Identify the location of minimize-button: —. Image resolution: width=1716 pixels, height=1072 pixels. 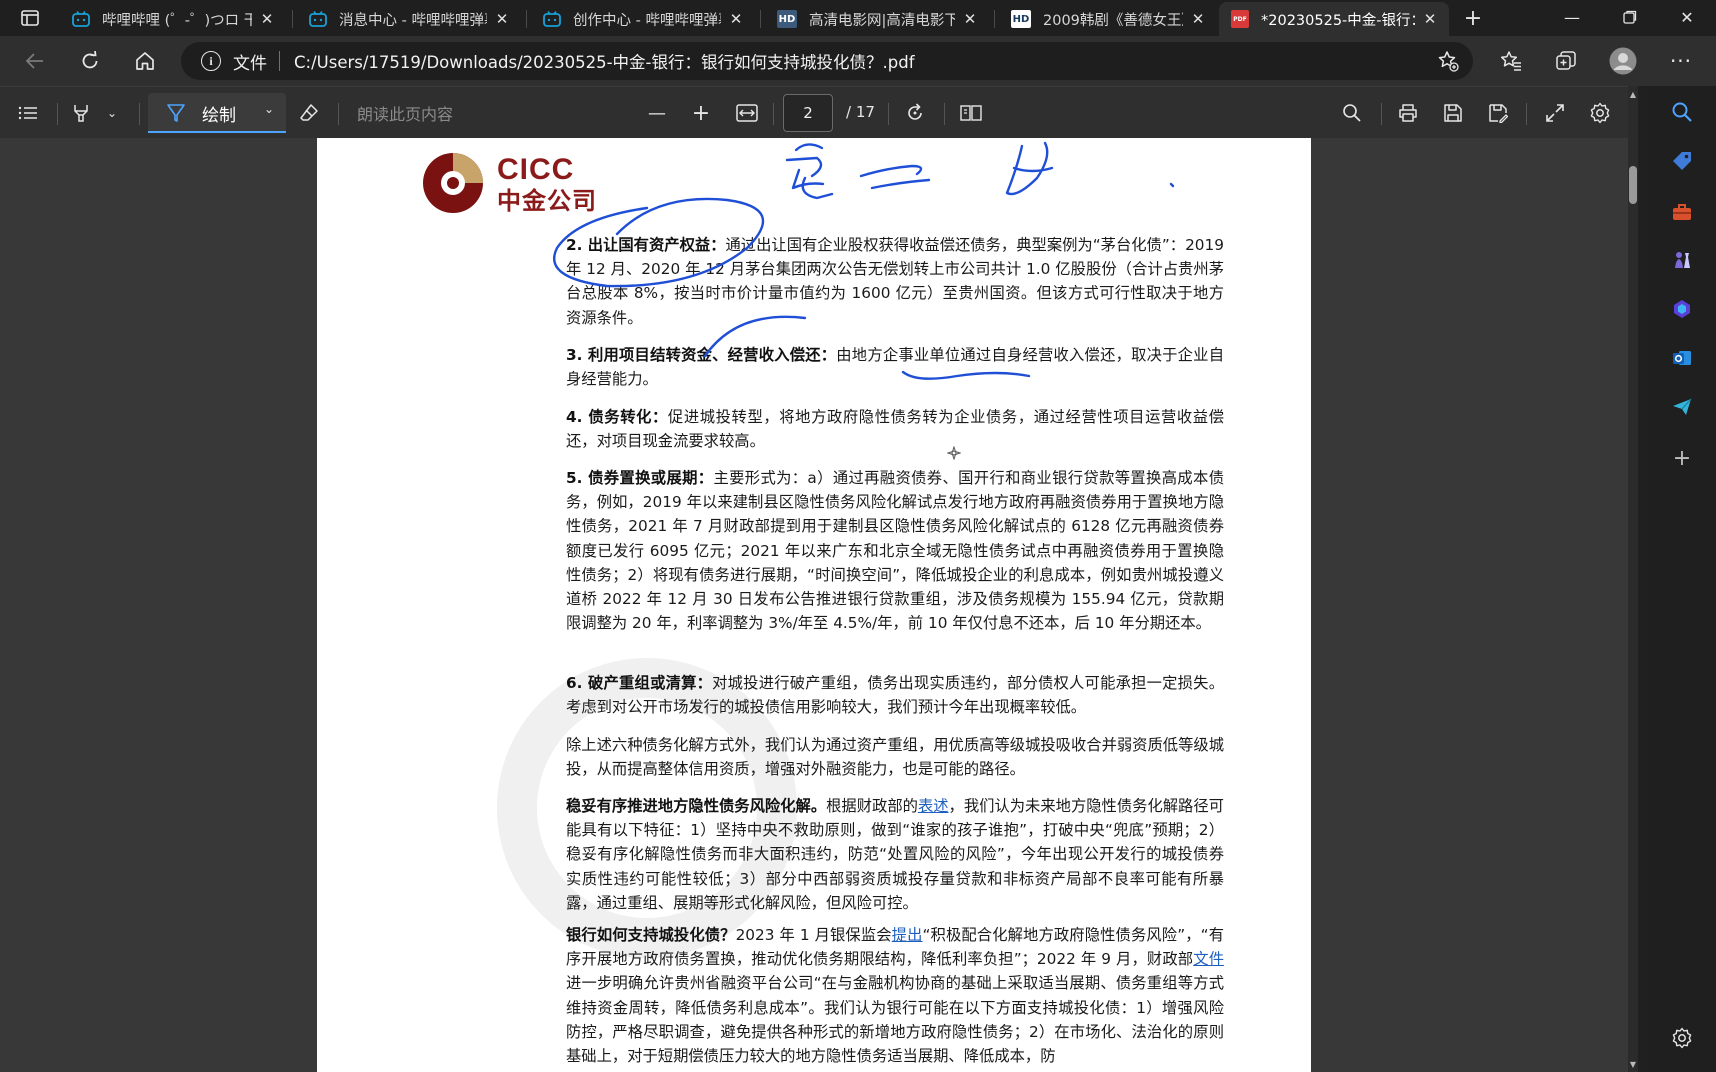
(1572, 17).